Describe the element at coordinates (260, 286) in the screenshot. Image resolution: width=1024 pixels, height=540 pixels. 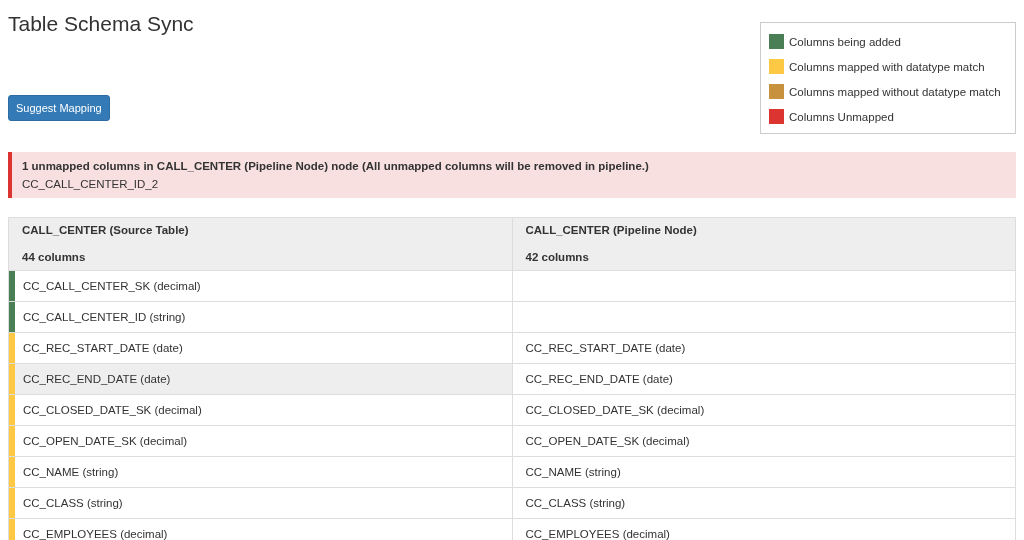
I see `source-column-cell: CC_CALL_CENTER_SK (decimal)` at that location.